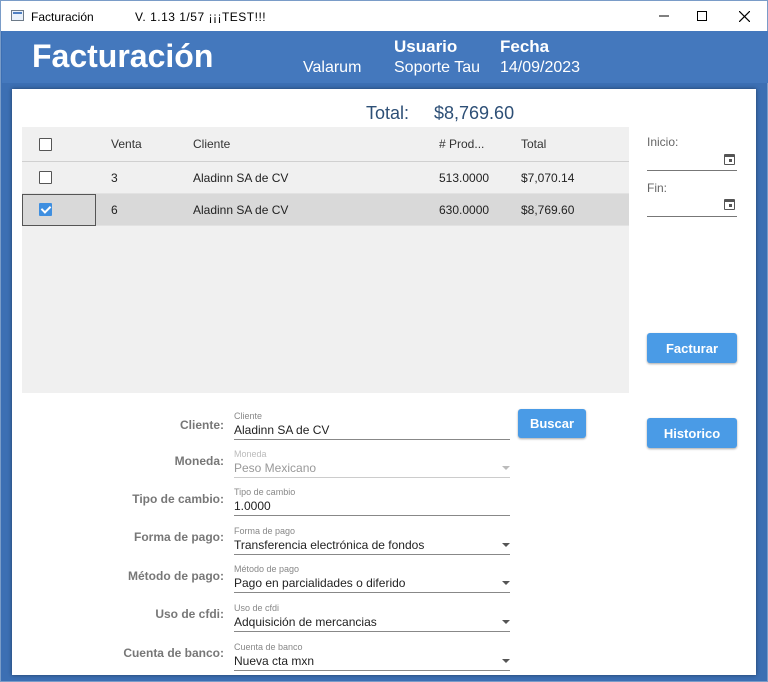 Image resolution: width=768 pixels, height=682 pixels. I want to click on row-productos: 513.0000, so click(464, 177).